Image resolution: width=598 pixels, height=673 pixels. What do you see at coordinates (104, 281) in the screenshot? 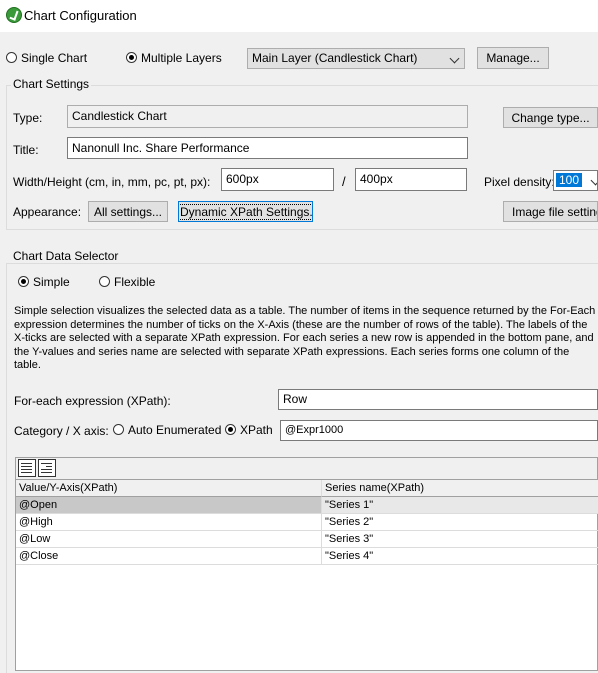
I see `flexible-radio` at bounding box center [104, 281].